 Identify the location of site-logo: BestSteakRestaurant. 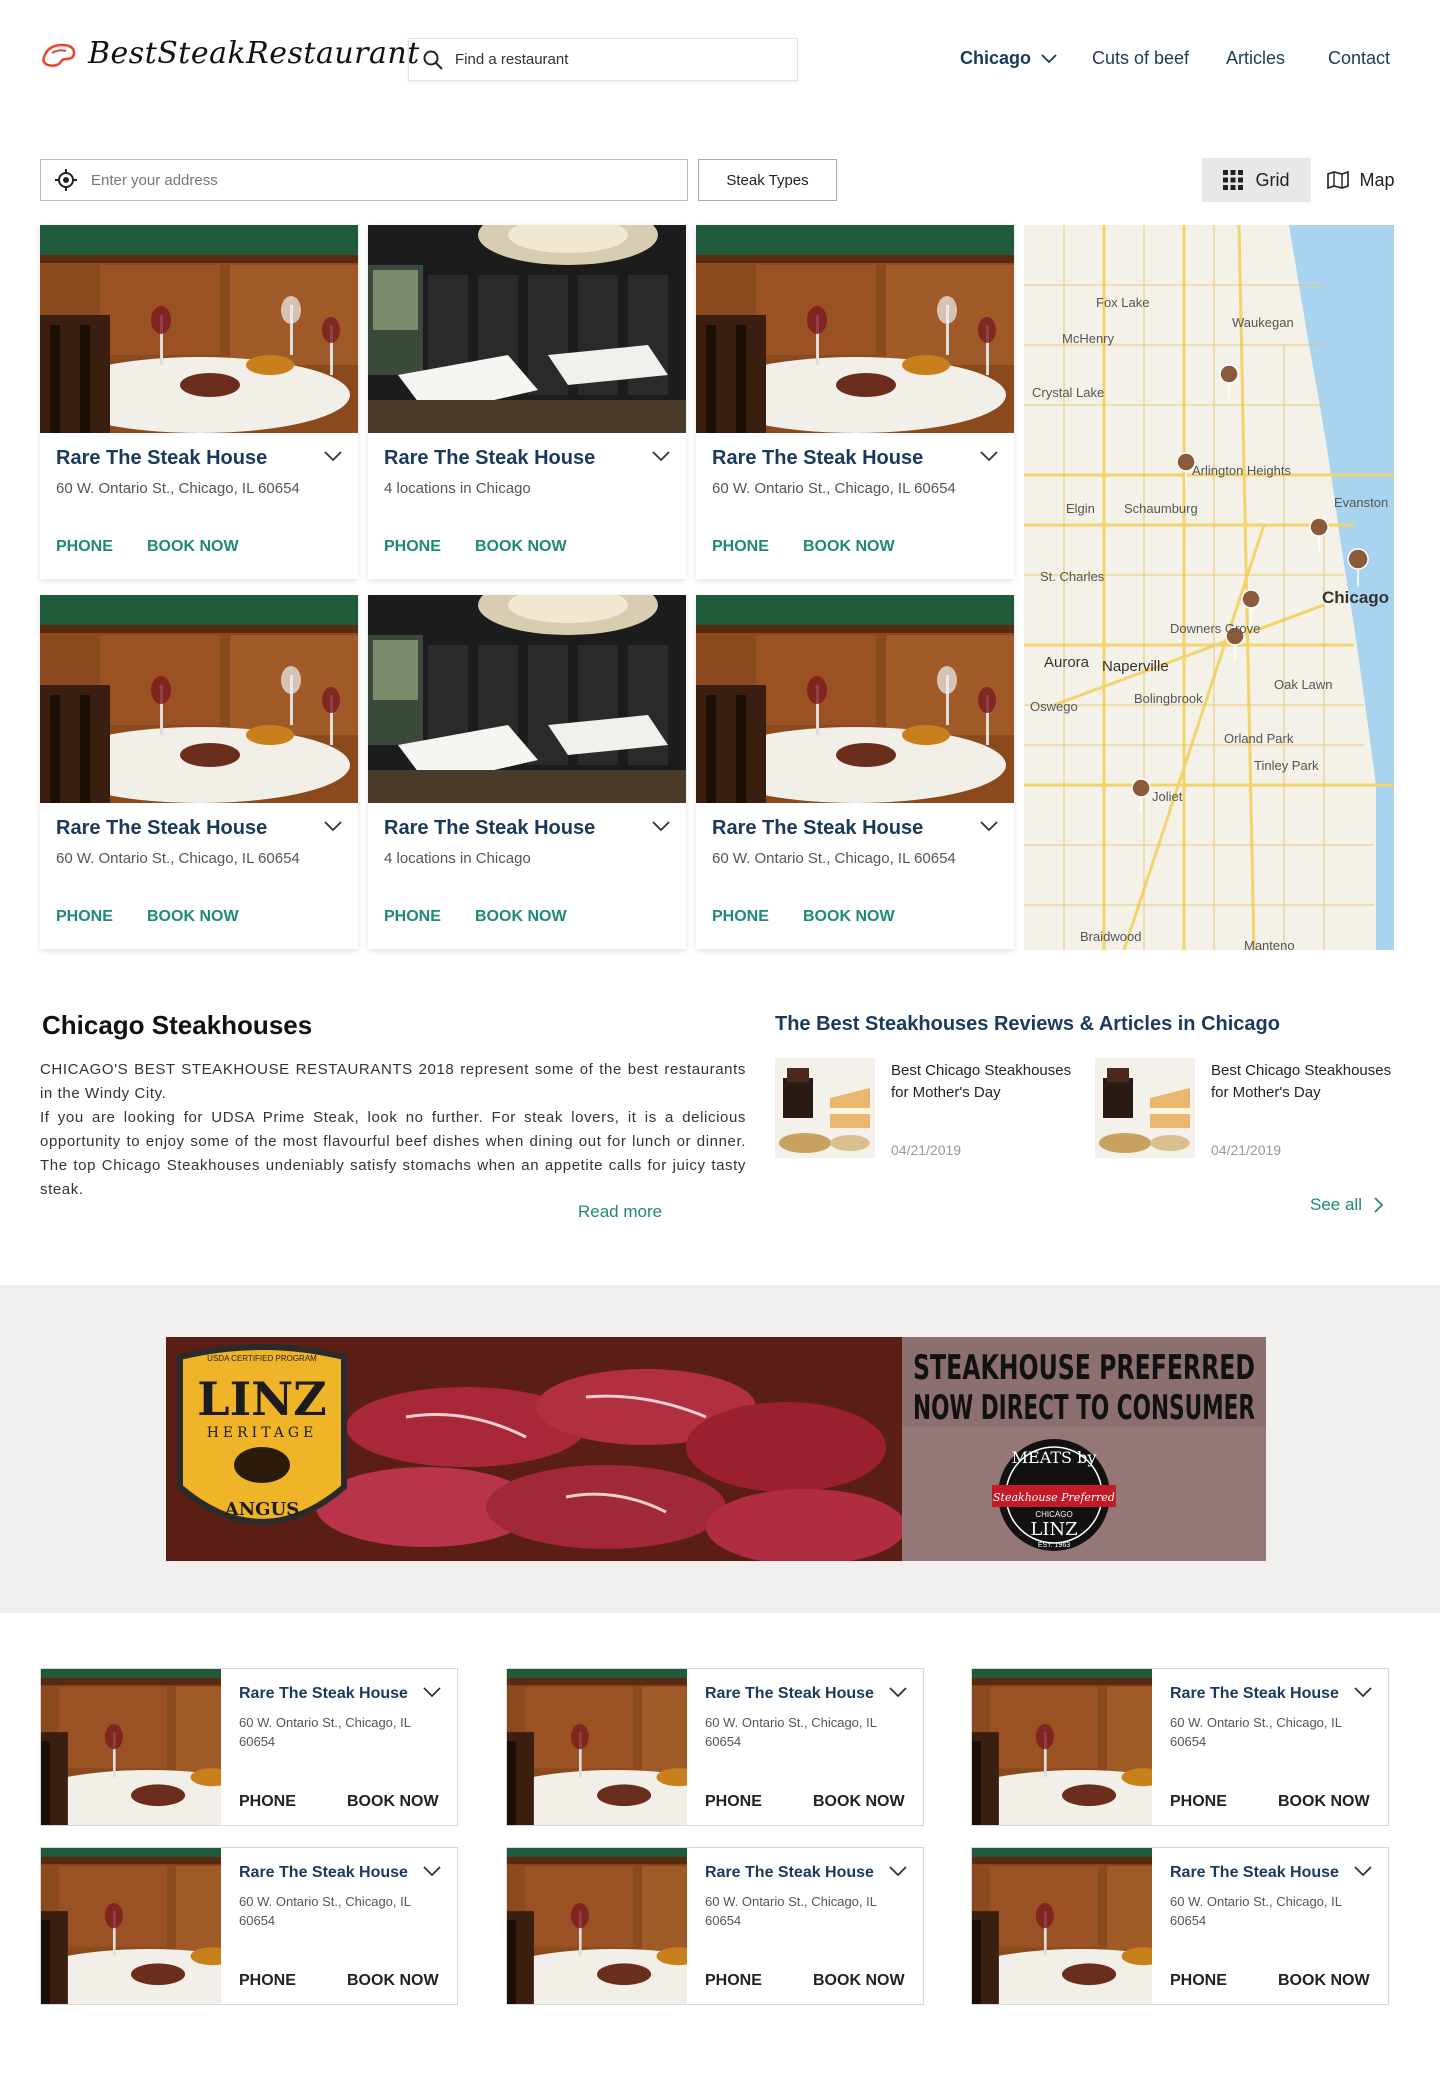
(230, 53).